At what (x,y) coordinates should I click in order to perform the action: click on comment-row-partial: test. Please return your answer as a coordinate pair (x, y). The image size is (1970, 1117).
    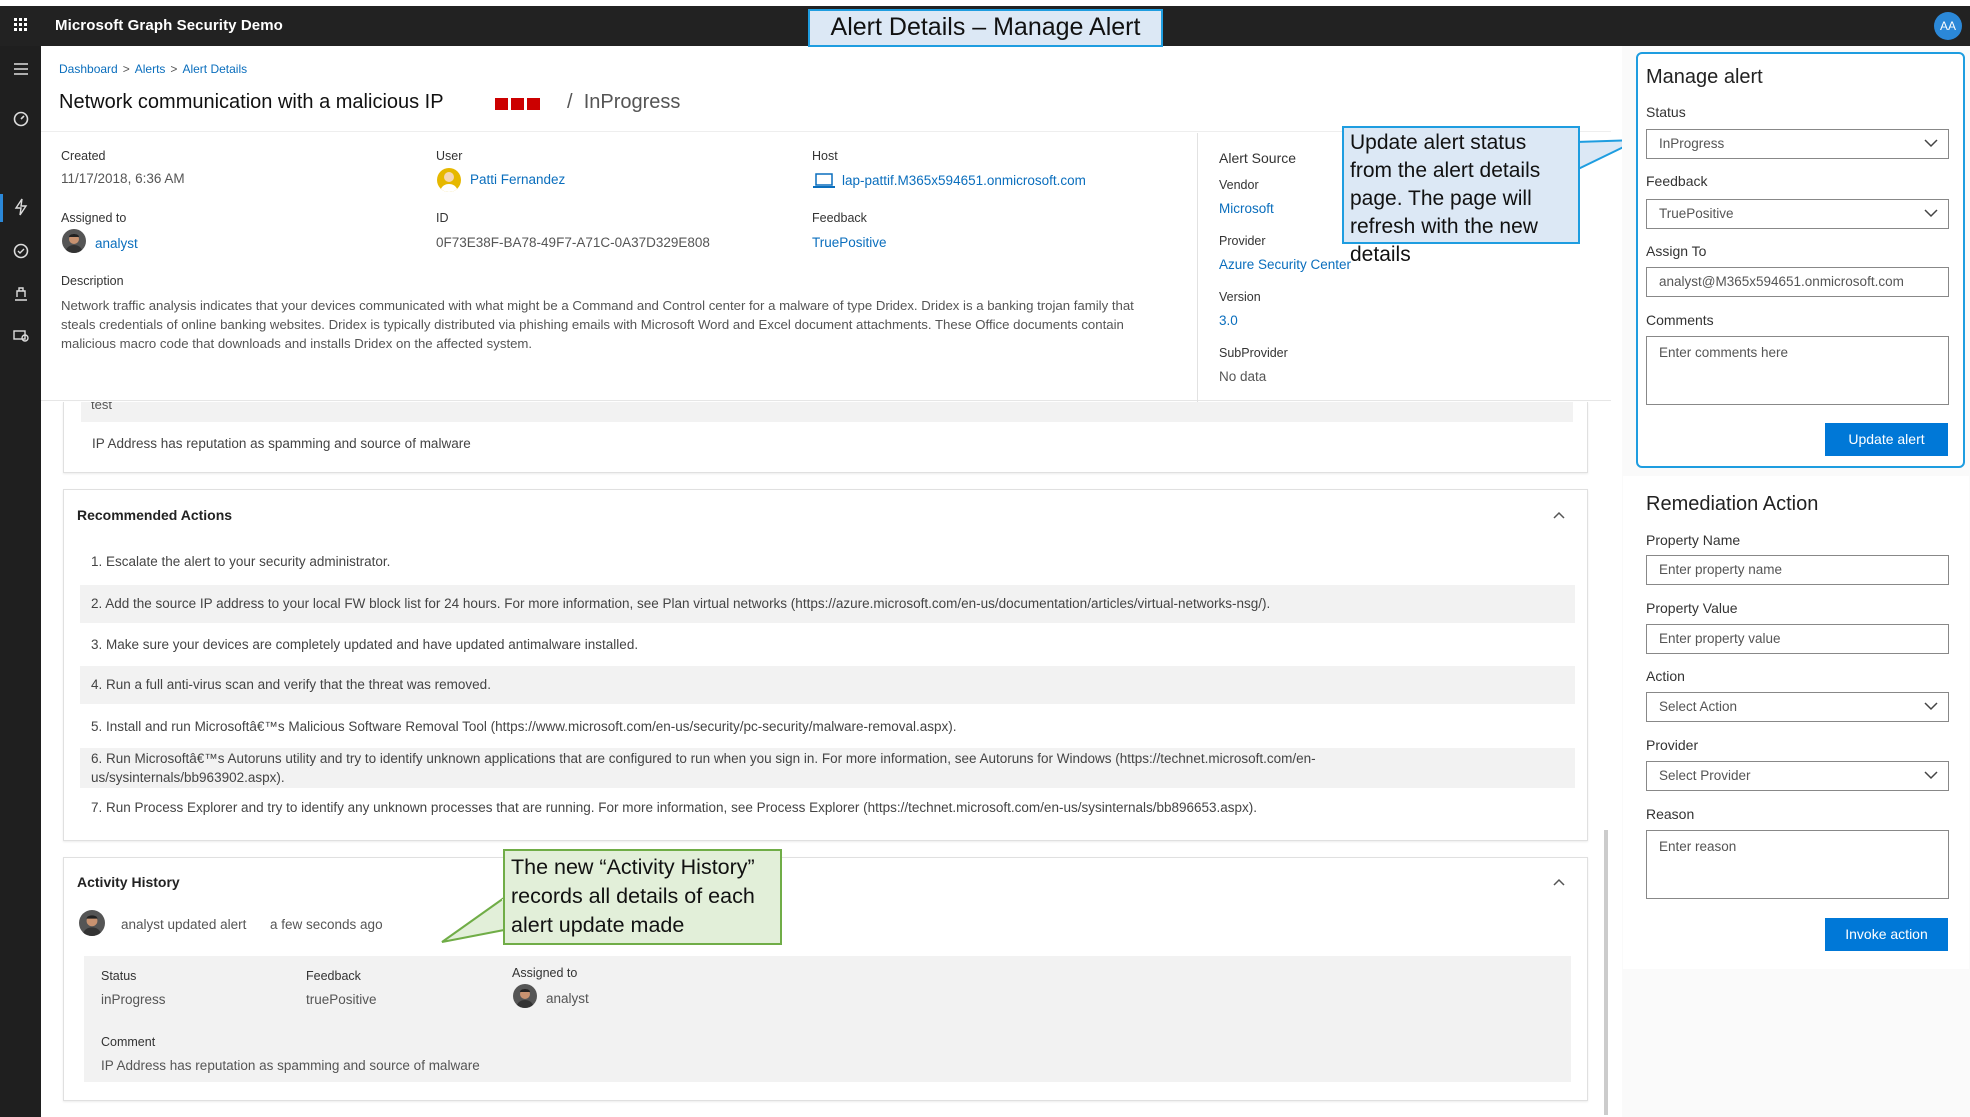
    Looking at the image, I should click on (827, 412).